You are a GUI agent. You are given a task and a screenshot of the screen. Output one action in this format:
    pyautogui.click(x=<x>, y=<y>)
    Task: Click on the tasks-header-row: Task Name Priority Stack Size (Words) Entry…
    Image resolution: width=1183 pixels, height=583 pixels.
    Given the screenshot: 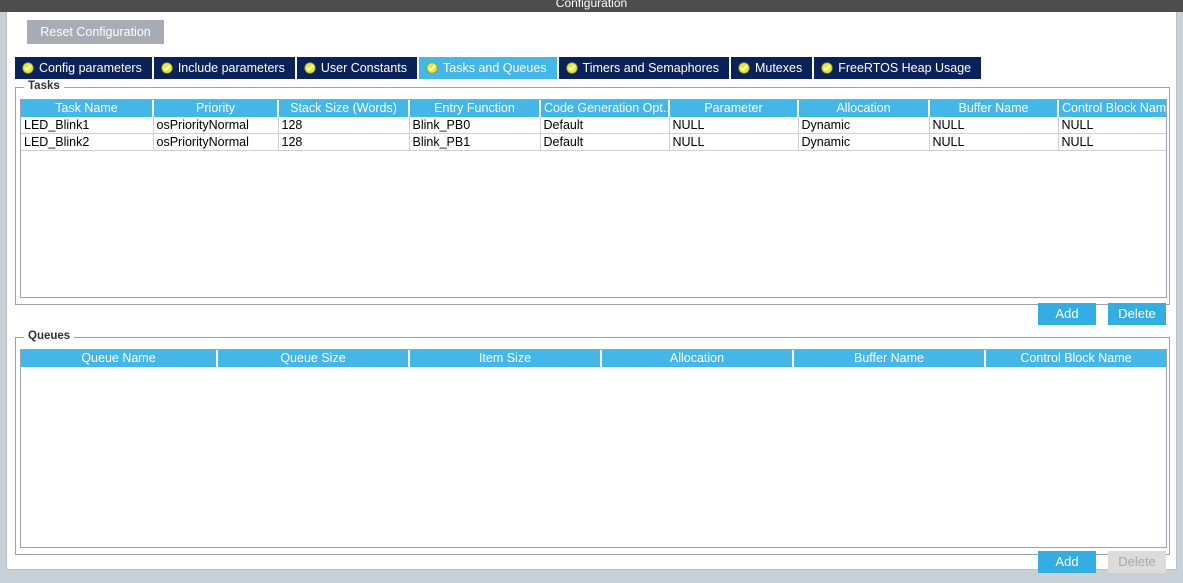 What is the action you would take?
    pyautogui.click(x=593, y=108)
    